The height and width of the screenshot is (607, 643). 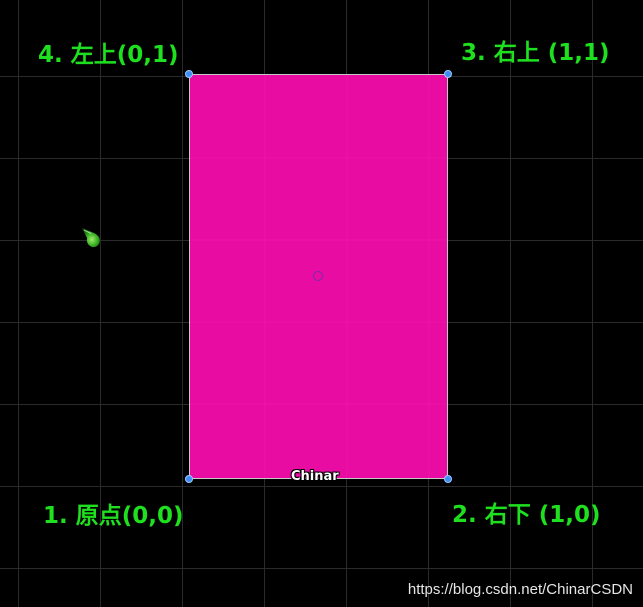 What do you see at coordinates (520, 589) in the screenshot?
I see `watermark-url: https://blog.csdn.net/ChinarCSDN` at bounding box center [520, 589].